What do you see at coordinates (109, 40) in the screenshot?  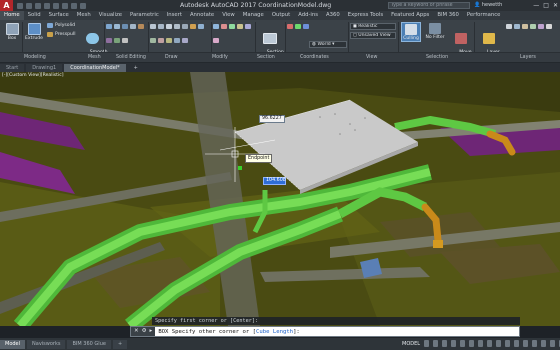 I see `subtract-icon` at bounding box center [109, 40].